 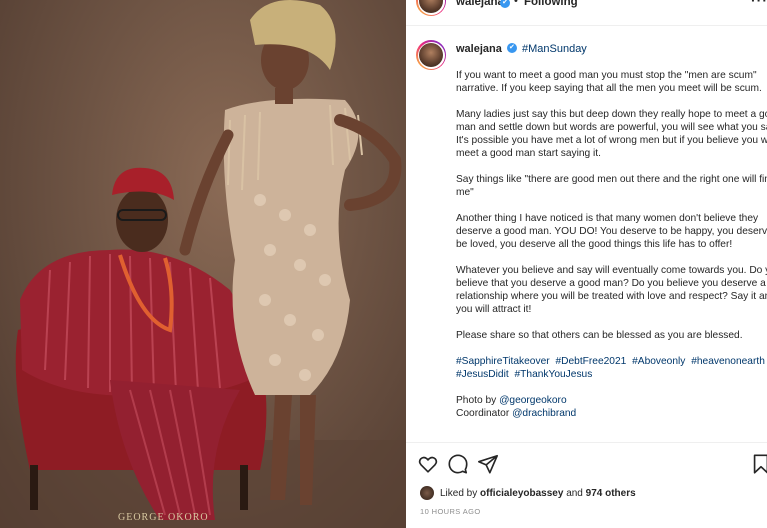 What do you see at coordinates (488, 464) in the screenshot?
I see `share-icon` at bounding box center [488, 464].